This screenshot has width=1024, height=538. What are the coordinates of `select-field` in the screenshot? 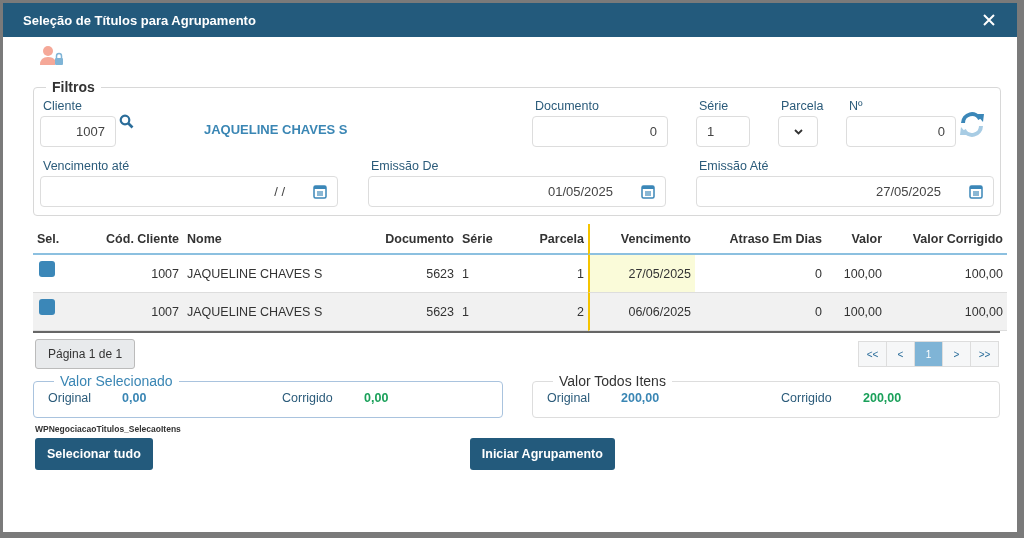 It's located at (798, 131).